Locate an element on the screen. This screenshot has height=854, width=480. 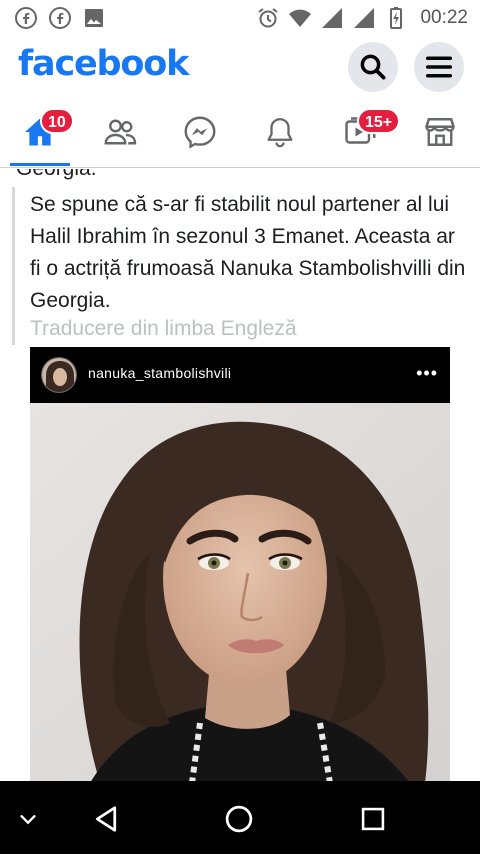
recents-button is located at coordinates (373, 819).